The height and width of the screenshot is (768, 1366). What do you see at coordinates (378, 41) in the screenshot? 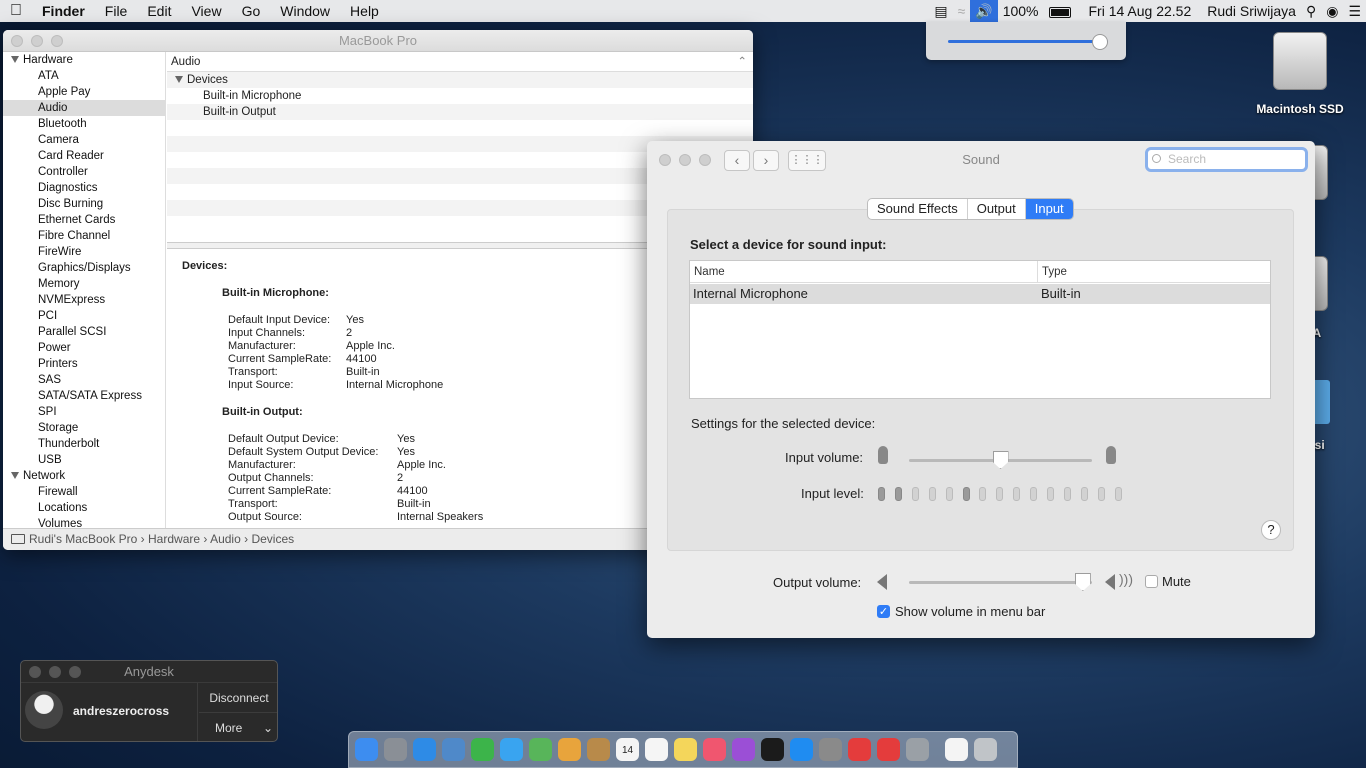
I see `window-titlebar: MacBook Pro` at bounding box center [378, 41].